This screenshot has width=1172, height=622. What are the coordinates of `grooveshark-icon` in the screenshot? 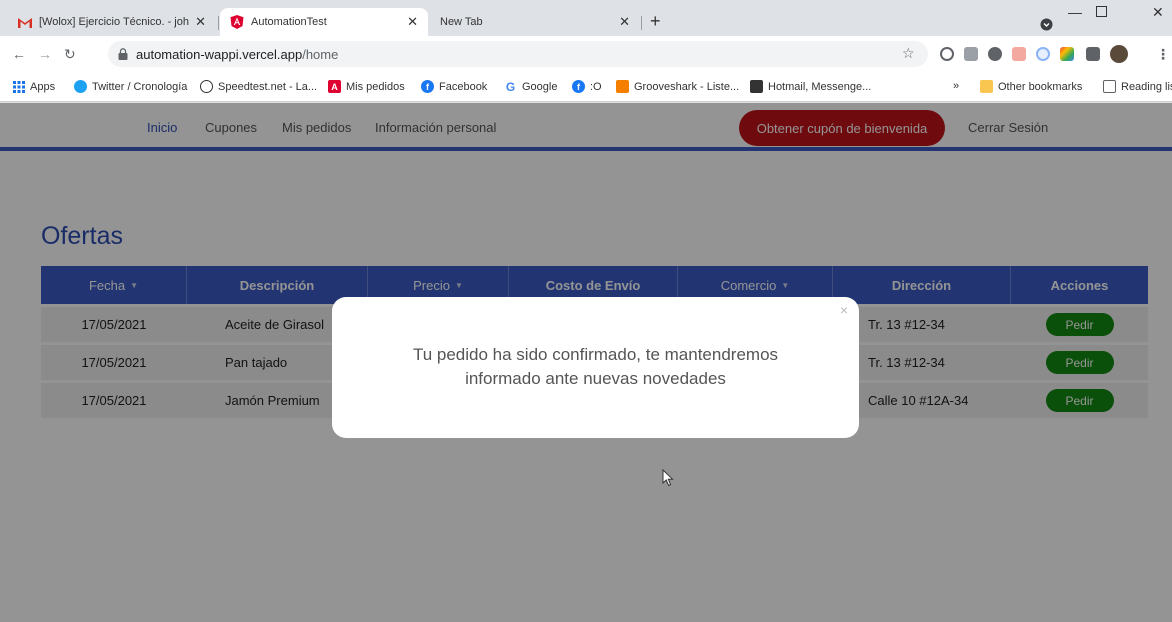 It's located at (622, 86).